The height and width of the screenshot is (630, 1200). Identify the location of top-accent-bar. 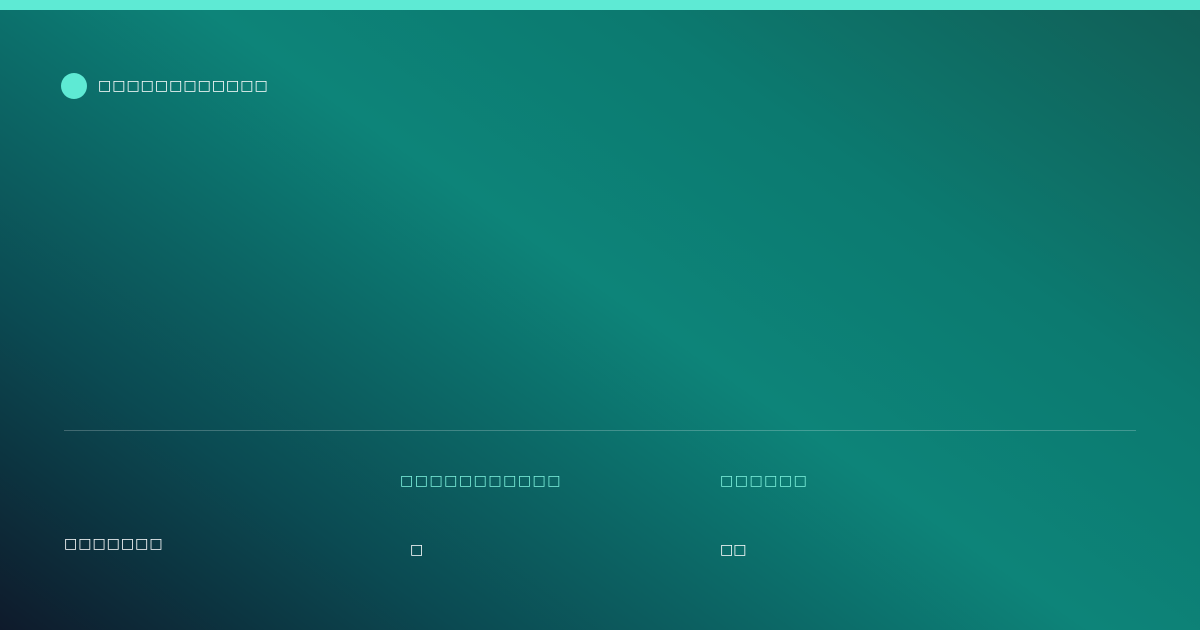
(600, 5).